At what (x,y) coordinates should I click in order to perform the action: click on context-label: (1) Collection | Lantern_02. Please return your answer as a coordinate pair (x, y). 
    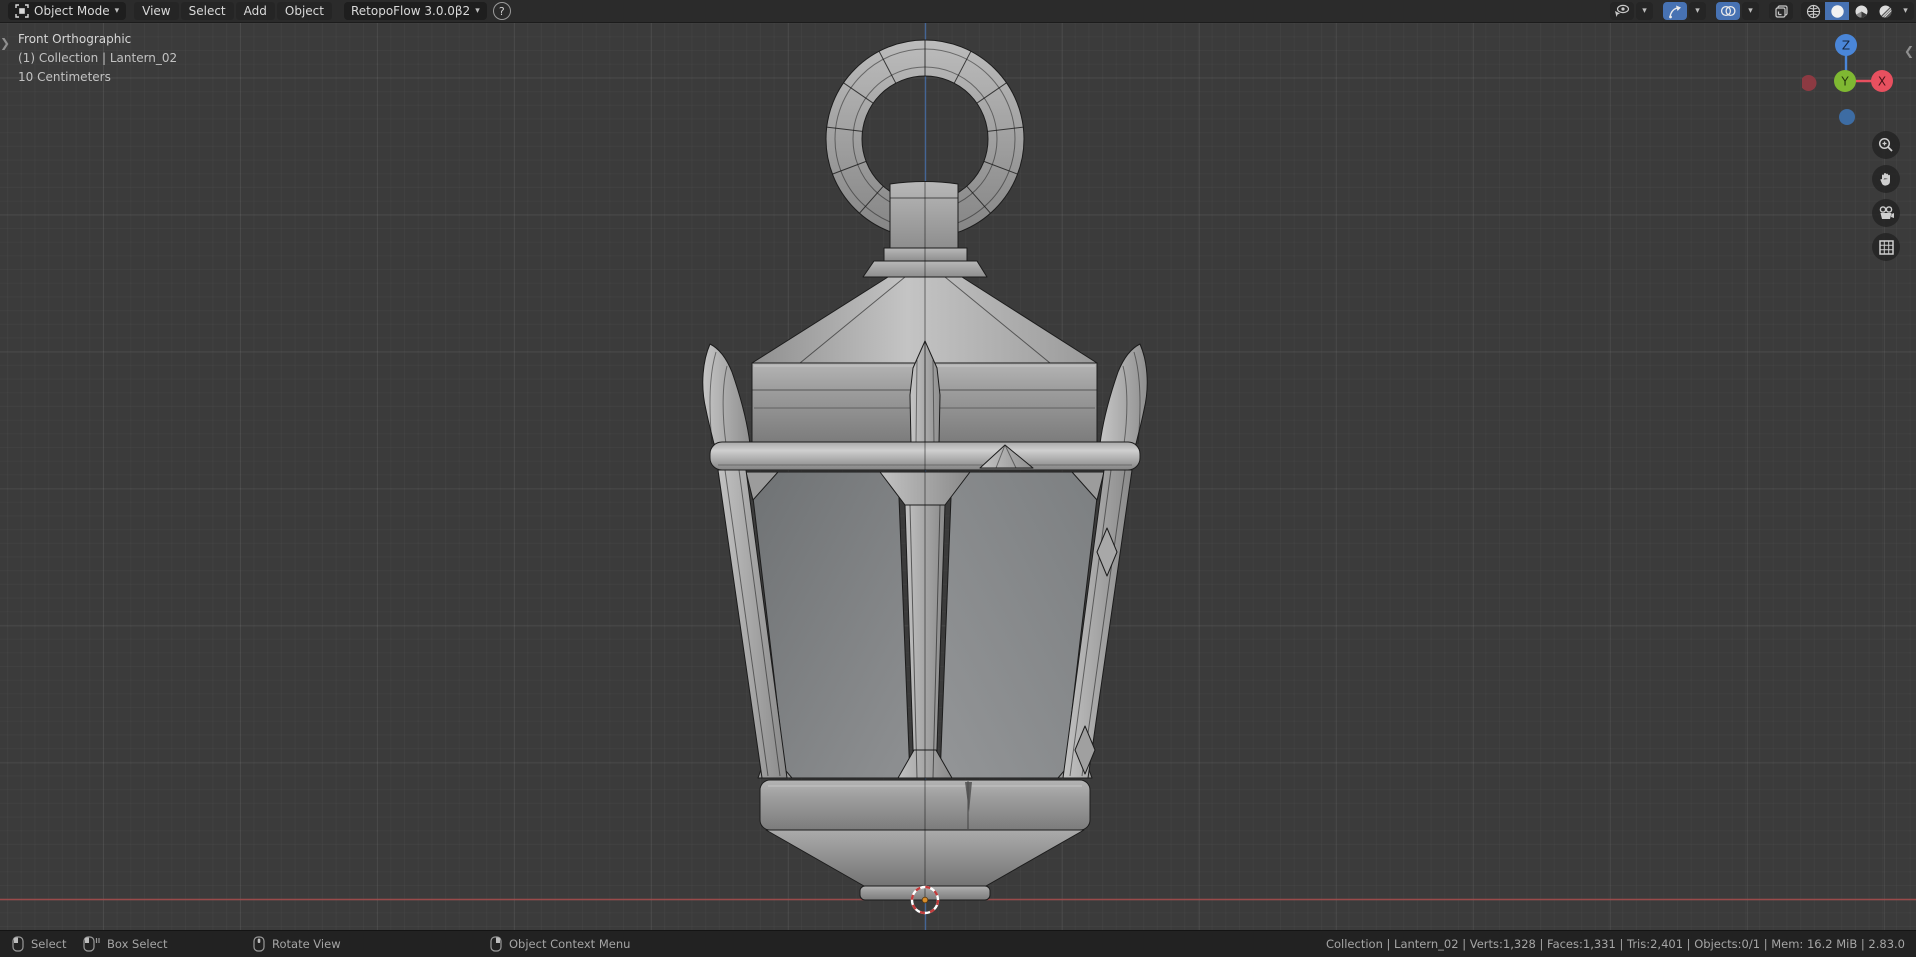
    Looking at the image, I should click on (98, 58).